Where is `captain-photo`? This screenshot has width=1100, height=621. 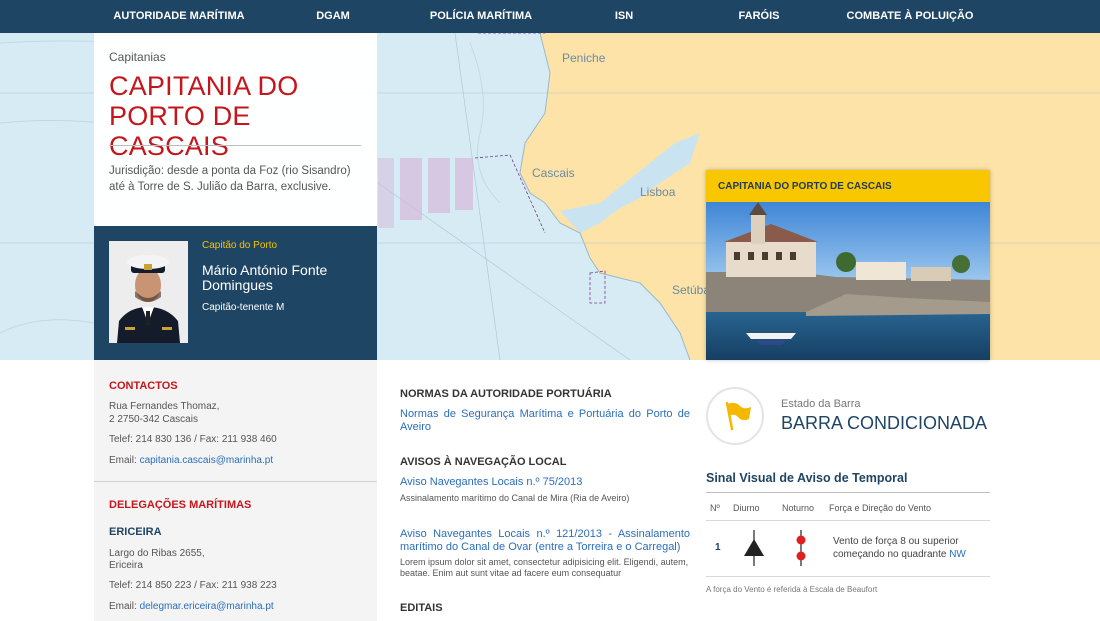 captain-photo is located at coordinates (148, 292).